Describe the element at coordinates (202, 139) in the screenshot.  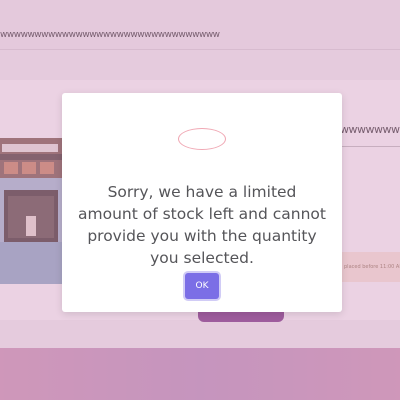
I see `alert-ring-icon` at that location.